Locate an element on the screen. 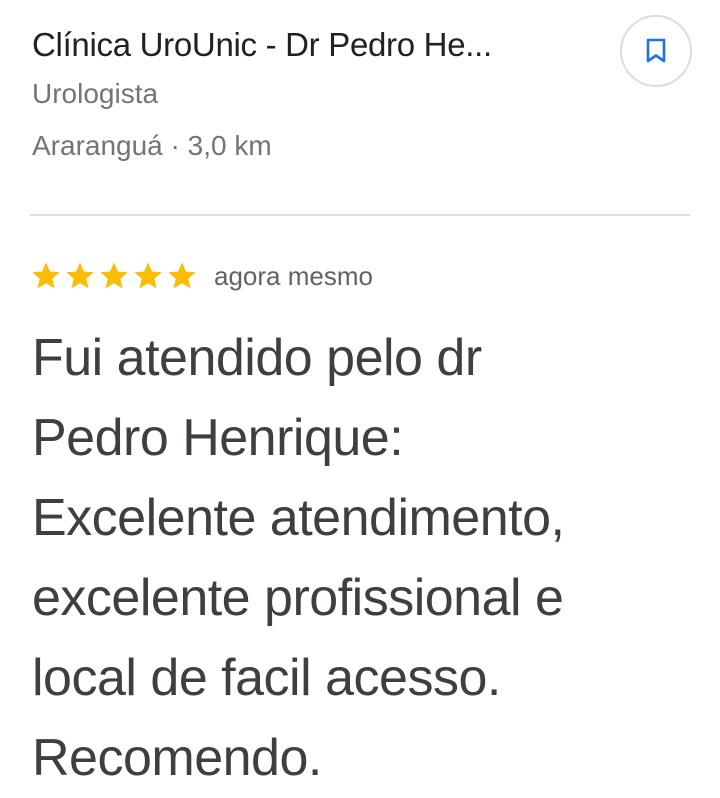 Image resolution: width=720 pixels, height=798 pixels. place-location: Araranguá · 3,0 km is located at coordinates (152, 145).